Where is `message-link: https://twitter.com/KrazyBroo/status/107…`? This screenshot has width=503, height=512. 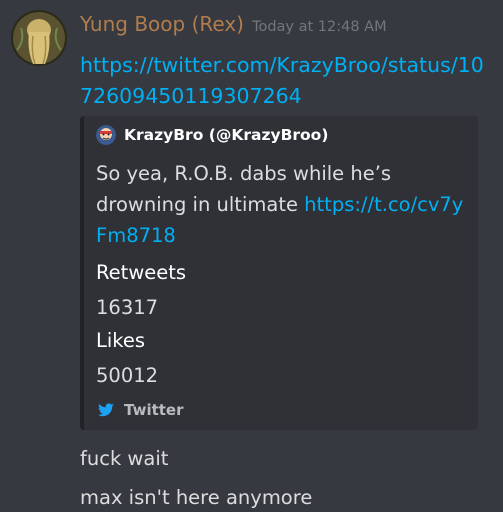
message-link: https://twitter.com/KrazyBroo/status/107… is located at coordinates (287, 81).